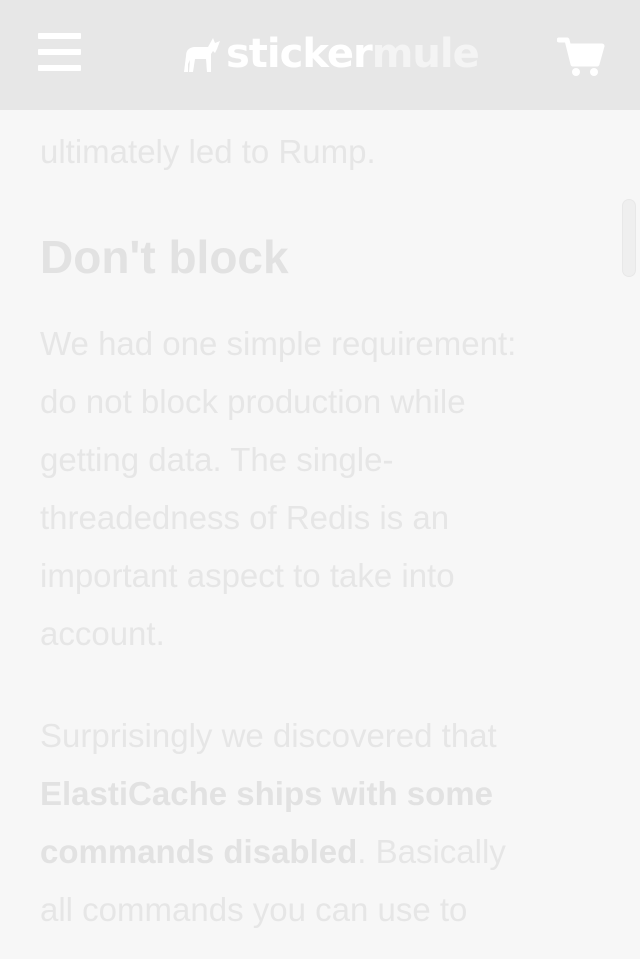 The height and width of the screenshot is (959, 640). I want to click on paragraph-line: commands disabled. Basically, so click(273, 852).